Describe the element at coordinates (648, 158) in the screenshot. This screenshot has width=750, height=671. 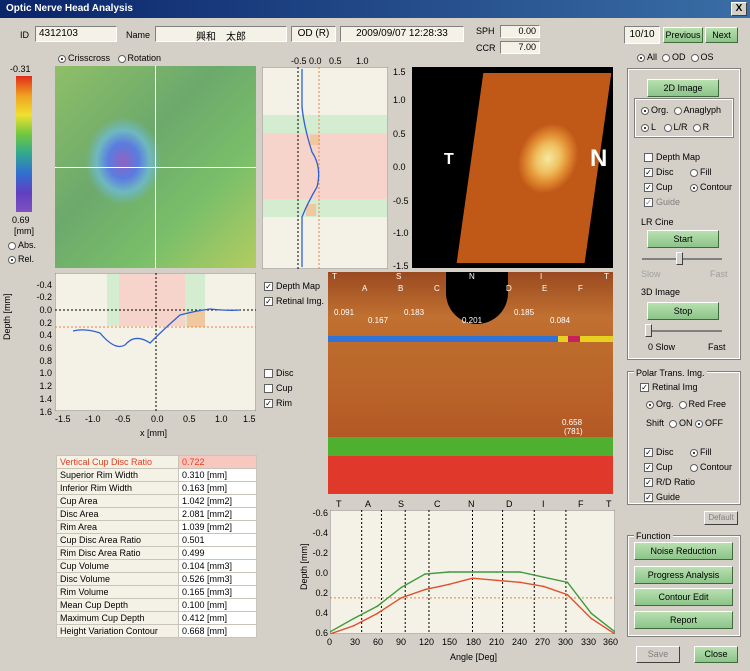
I see `depth-map-2d-checkbox` at that location.